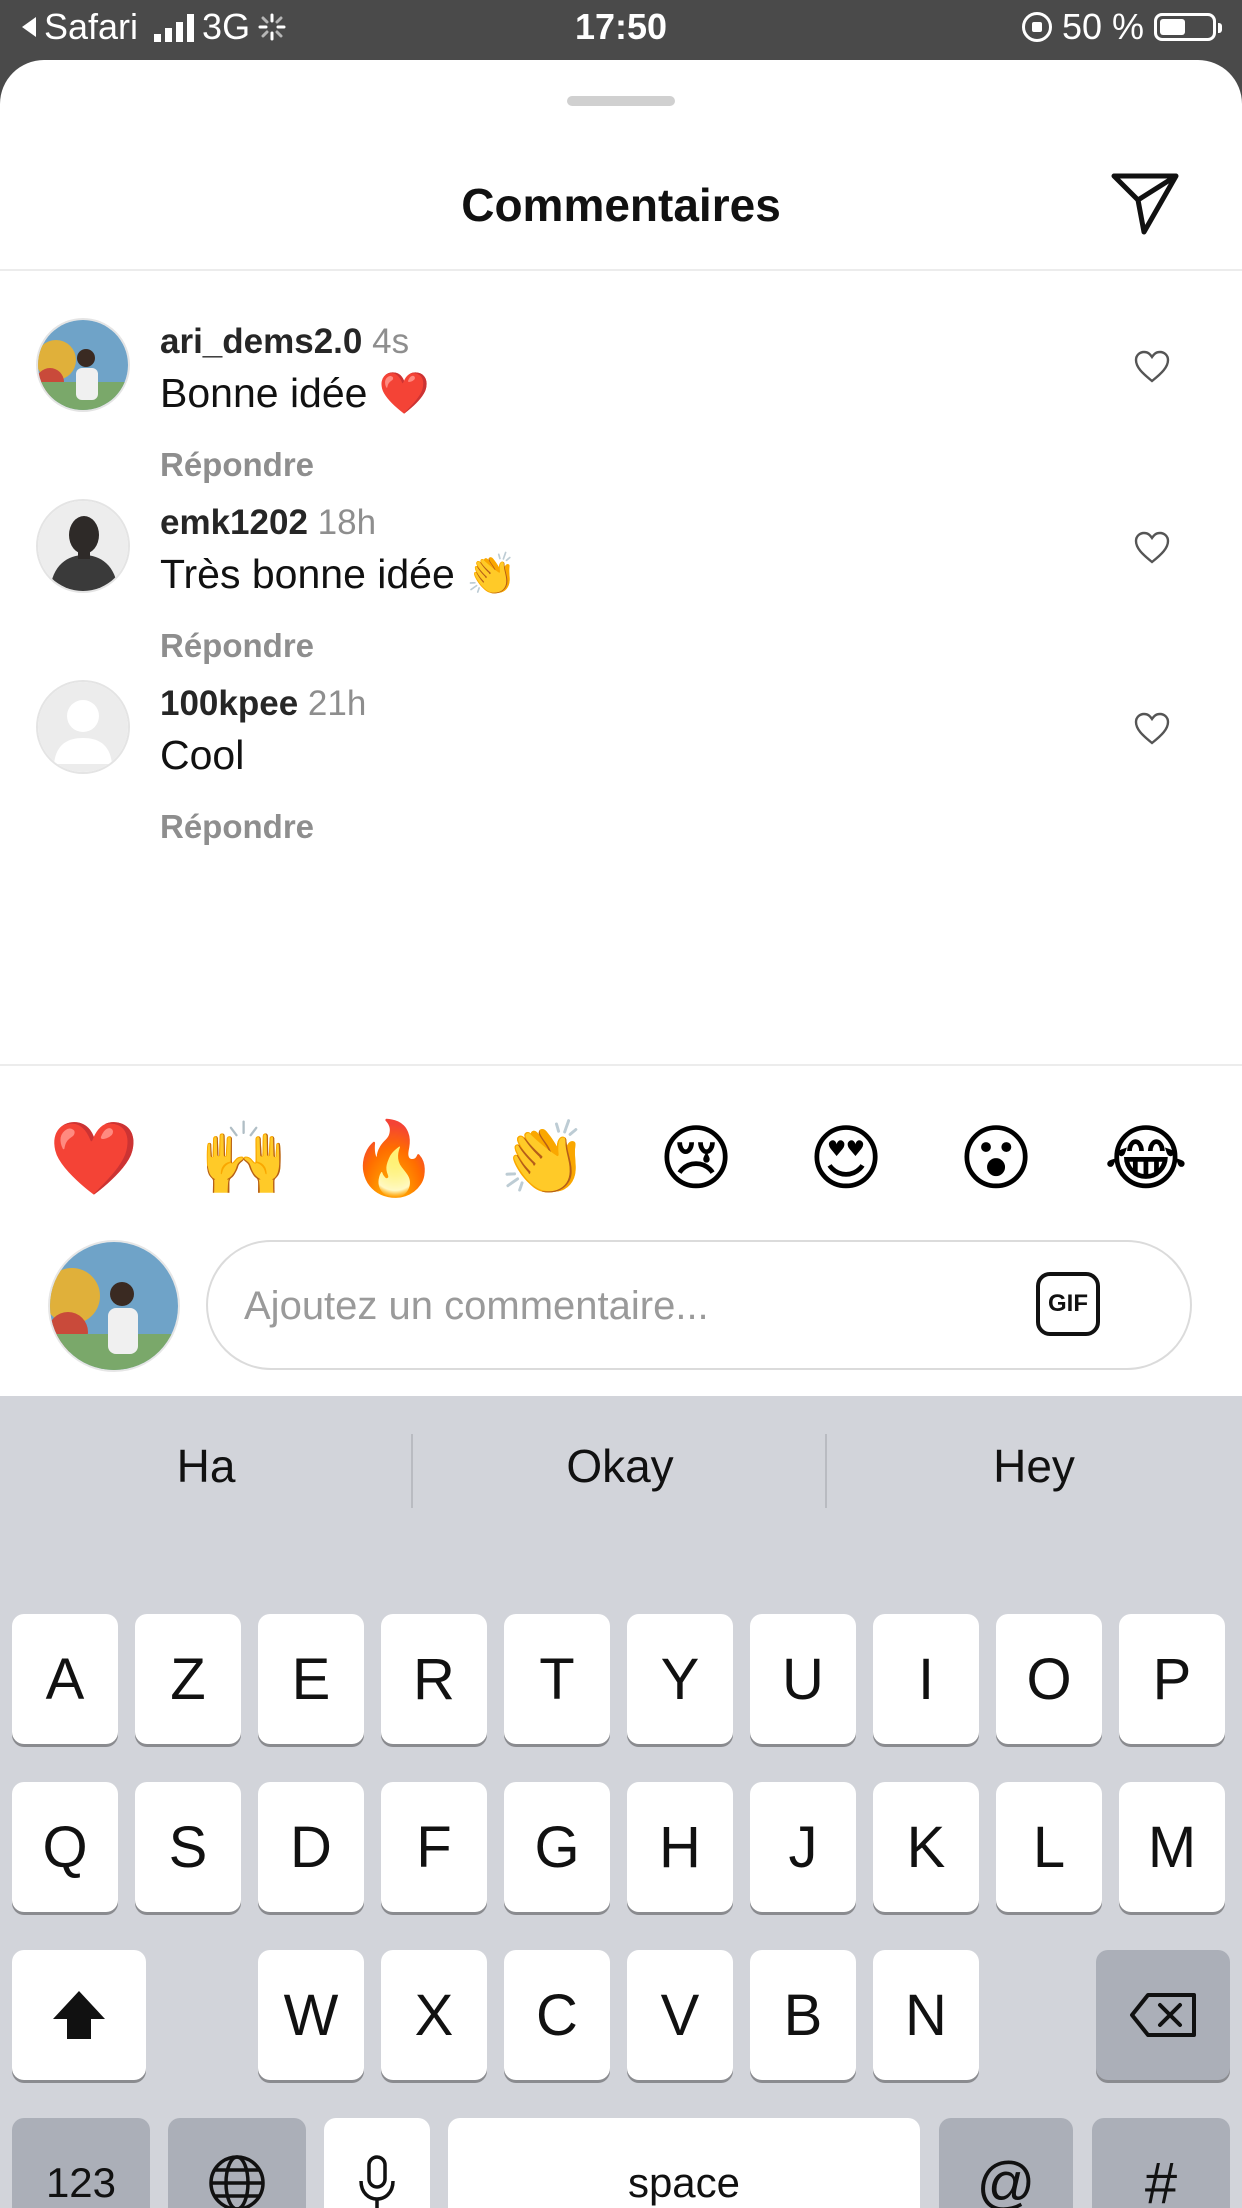 The image size is (1242, 2208). Describe the element at coordinates (94, 1158) in the screenshot. I see `reaction-heart: ❤️` at that location.